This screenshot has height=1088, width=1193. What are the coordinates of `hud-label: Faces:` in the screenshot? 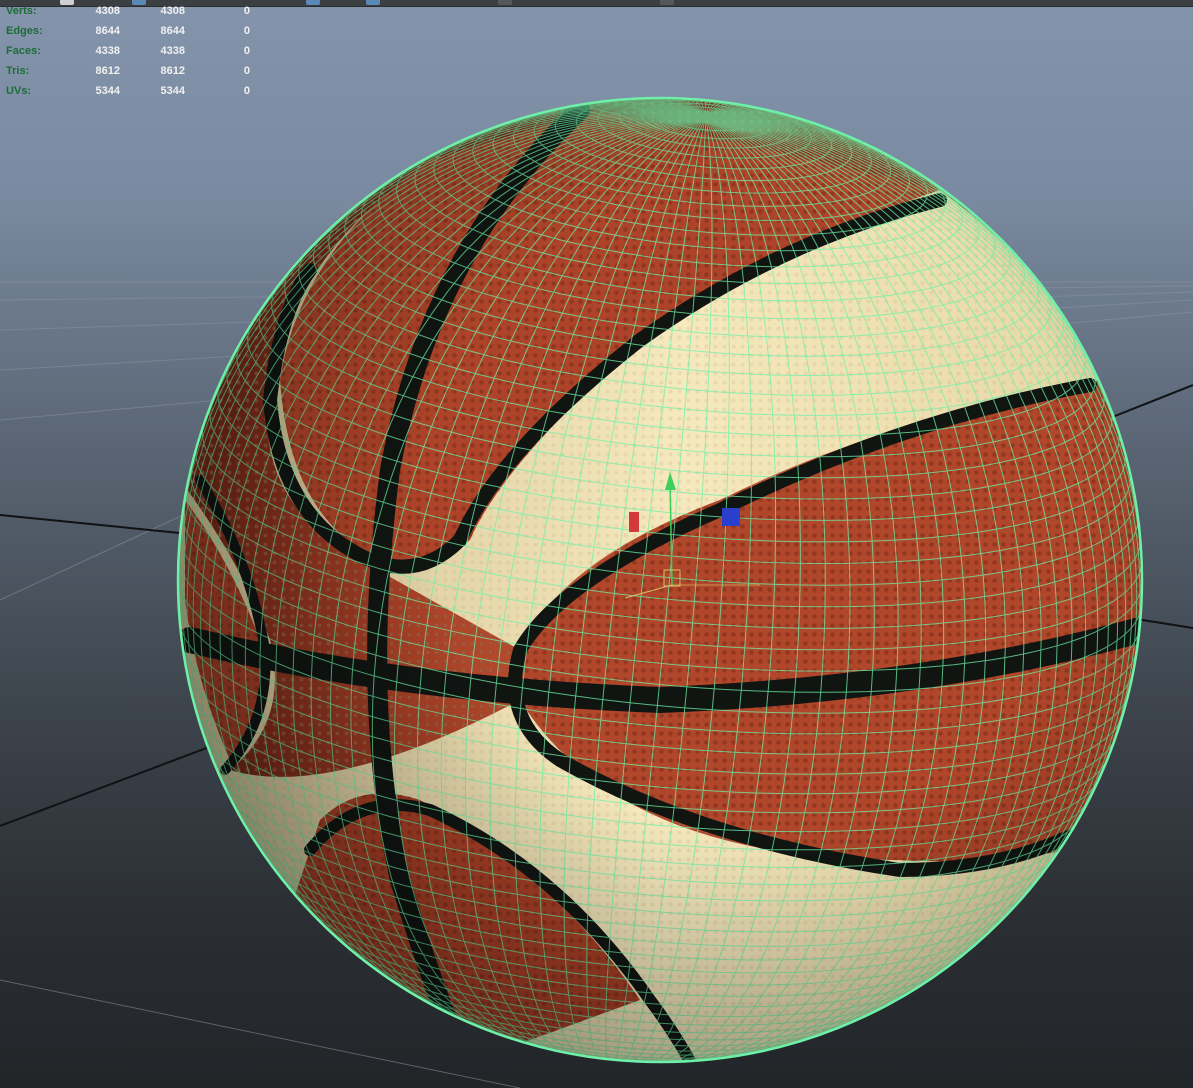 It's located at (23, 51).